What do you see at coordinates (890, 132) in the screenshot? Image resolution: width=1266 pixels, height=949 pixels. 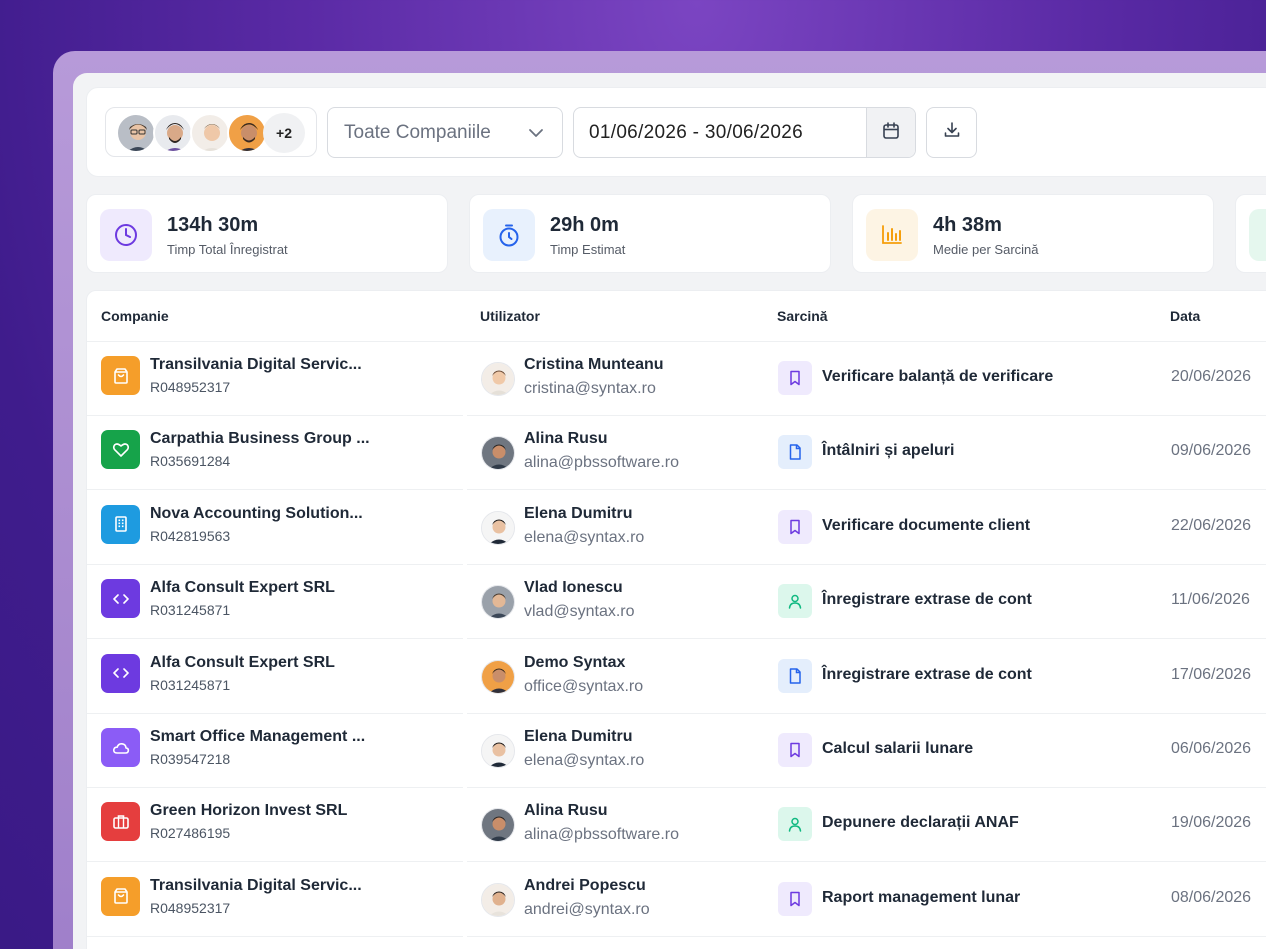 I see `calendar-button` at bounding box center [890, 132].